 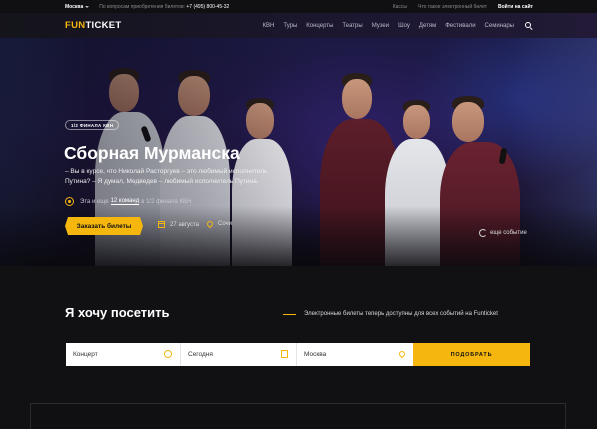 What do you see at coordinates (400, 7) in the screenshot?
I see `link-box-offices: Кассы` at bounding box center [400, 7].